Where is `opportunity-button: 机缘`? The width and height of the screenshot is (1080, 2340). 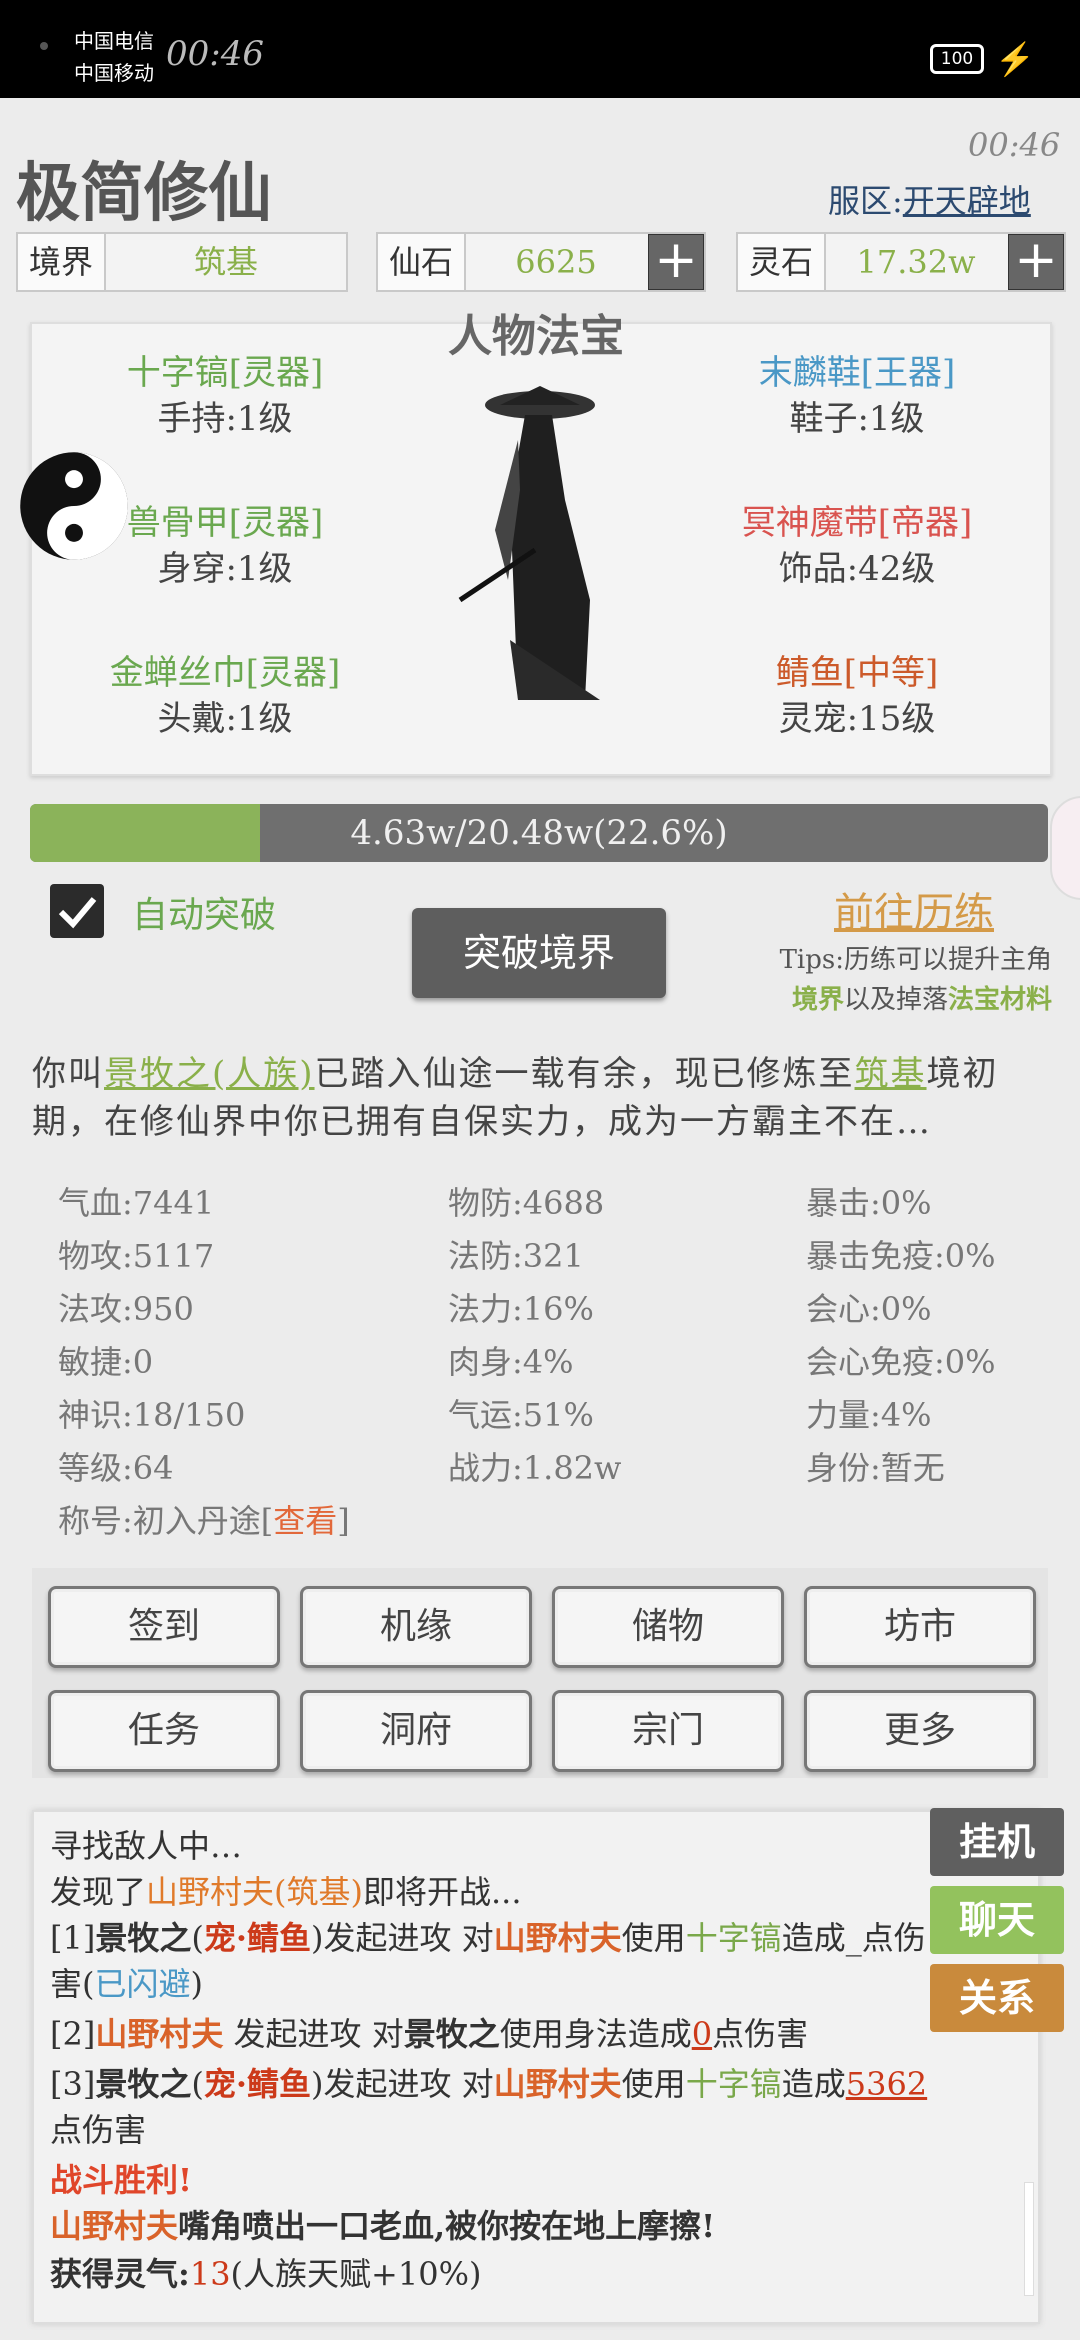
opportunity-button: 机缘 is located at coordinates (416, 1627).